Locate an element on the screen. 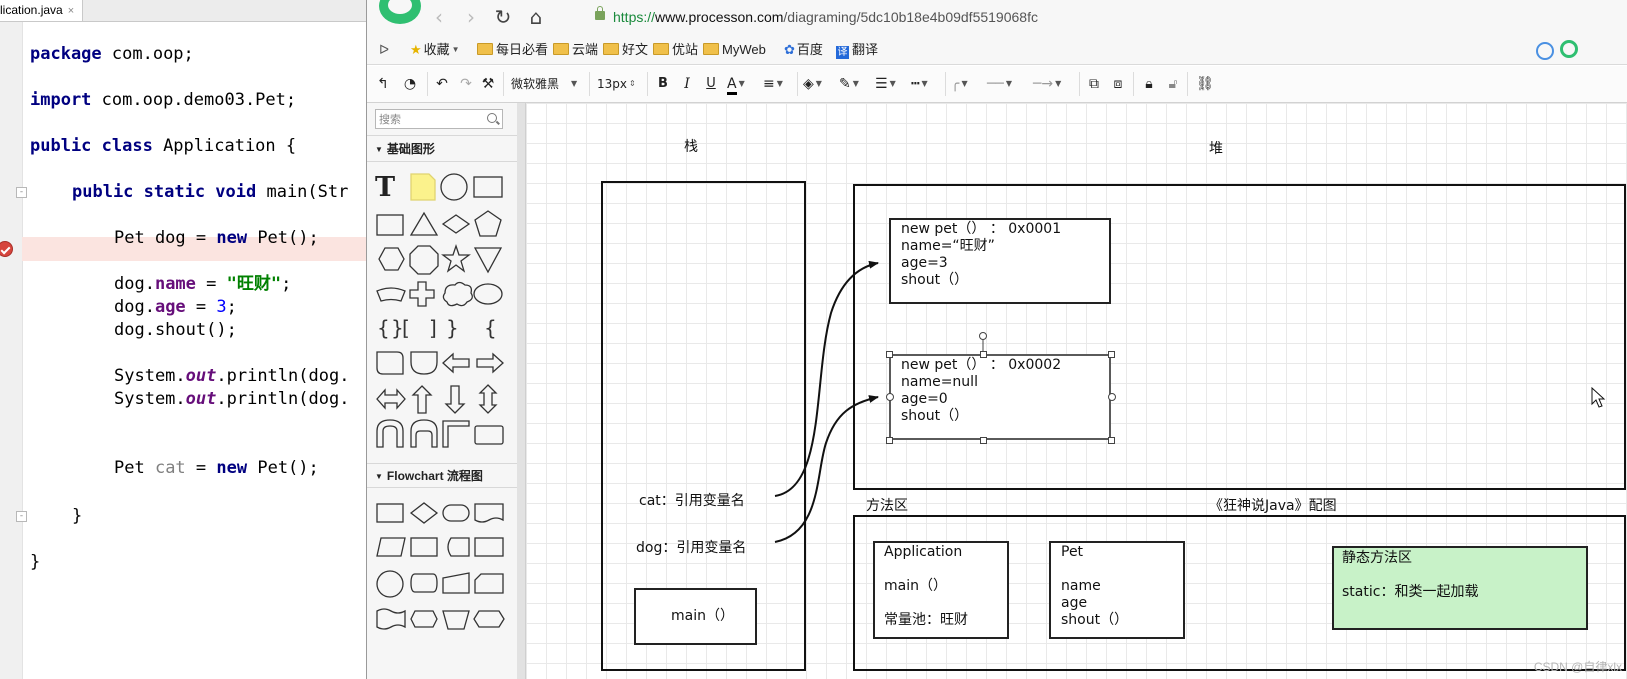 The image size is (1627, 679). label-method-area: 方法区 is located at coordinates (887, 506).